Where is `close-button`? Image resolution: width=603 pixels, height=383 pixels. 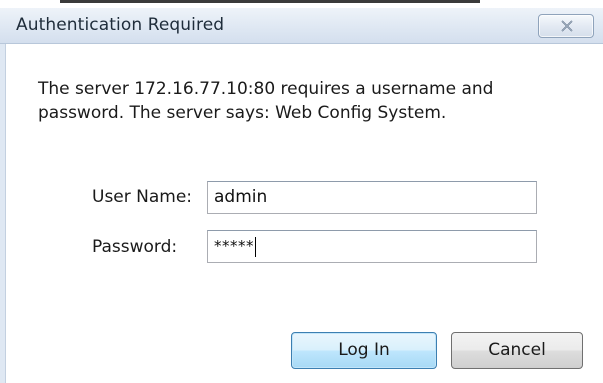 close-button is located at coordinates (566, 26).